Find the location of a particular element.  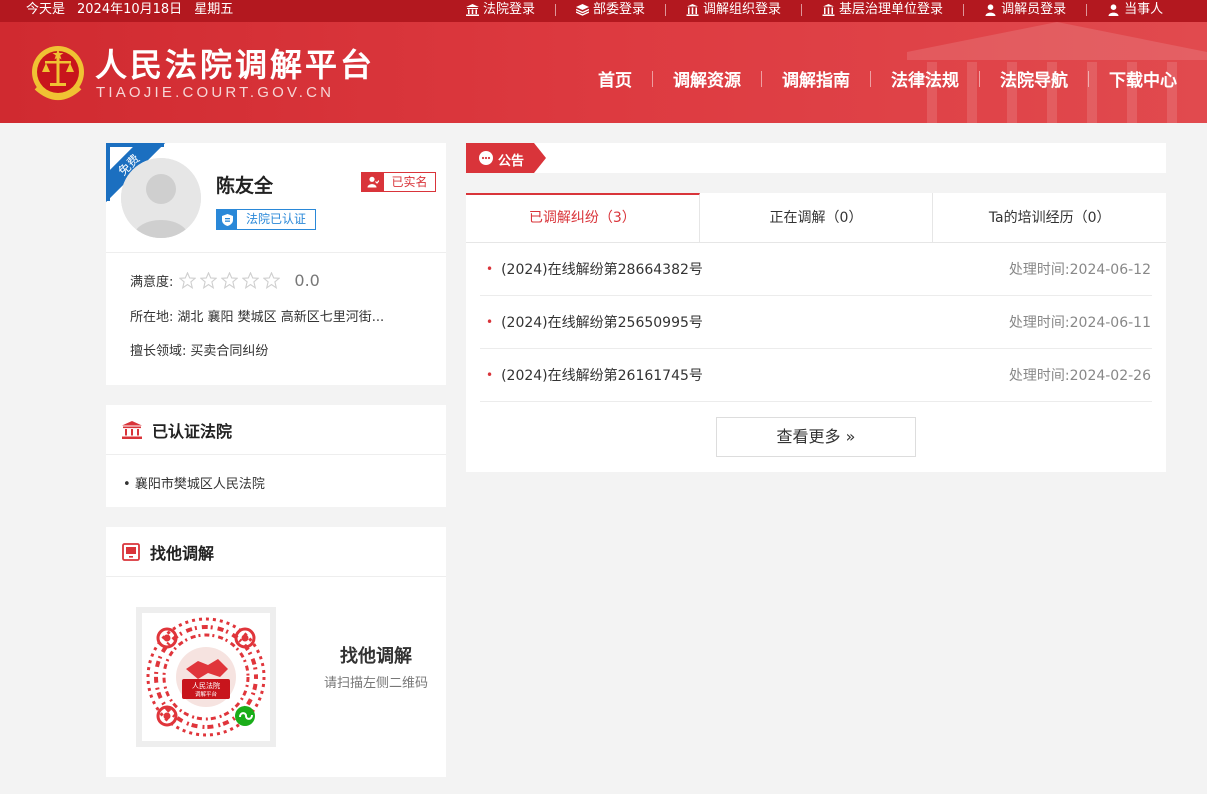

nav-home: 首页 is located at coordinates (615, 78).